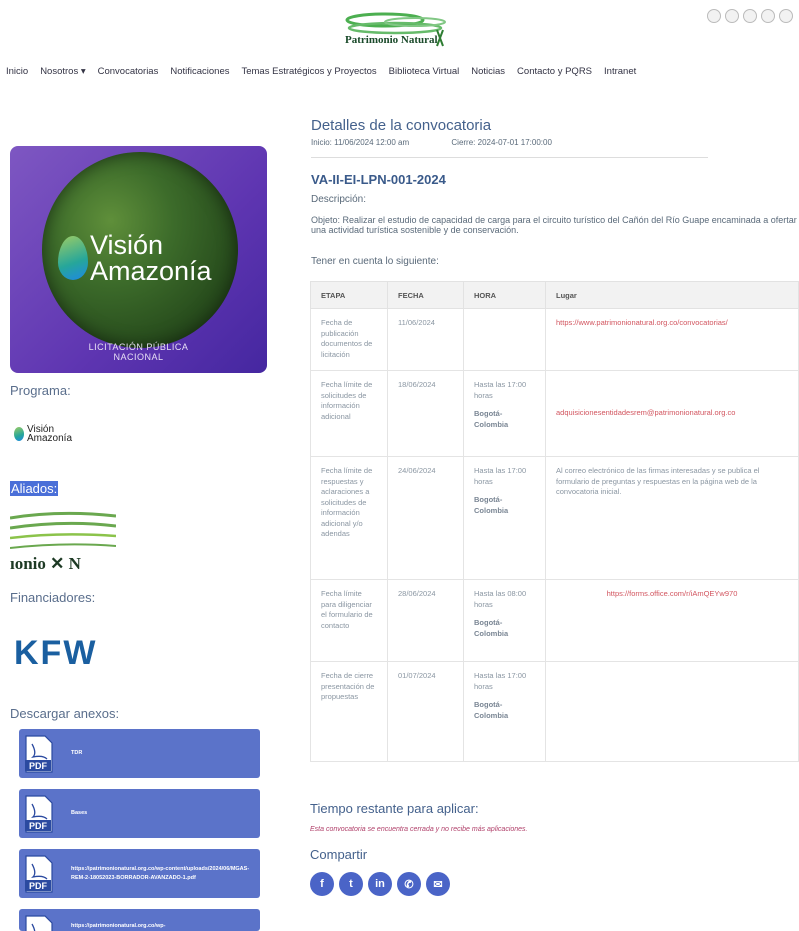 Image resolution: width=799 pixels, height=931 pixels. Describe the element at coordinates (128, 71) in the screenshot. I see `nav-convocatorias: Convocatorias` at that location.